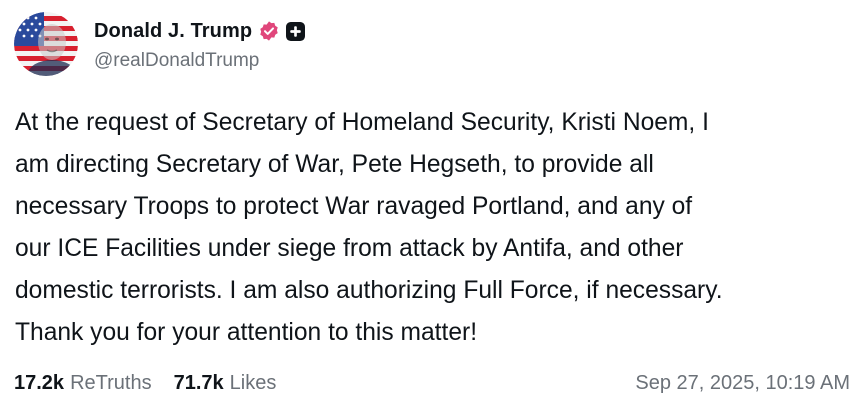 The width and height of the screenshot is (864, 406). What do you see at coordinates (111, 382) in the screenshot?
I see `retruths-label: ReTruths` at bounding box center [111, 382].